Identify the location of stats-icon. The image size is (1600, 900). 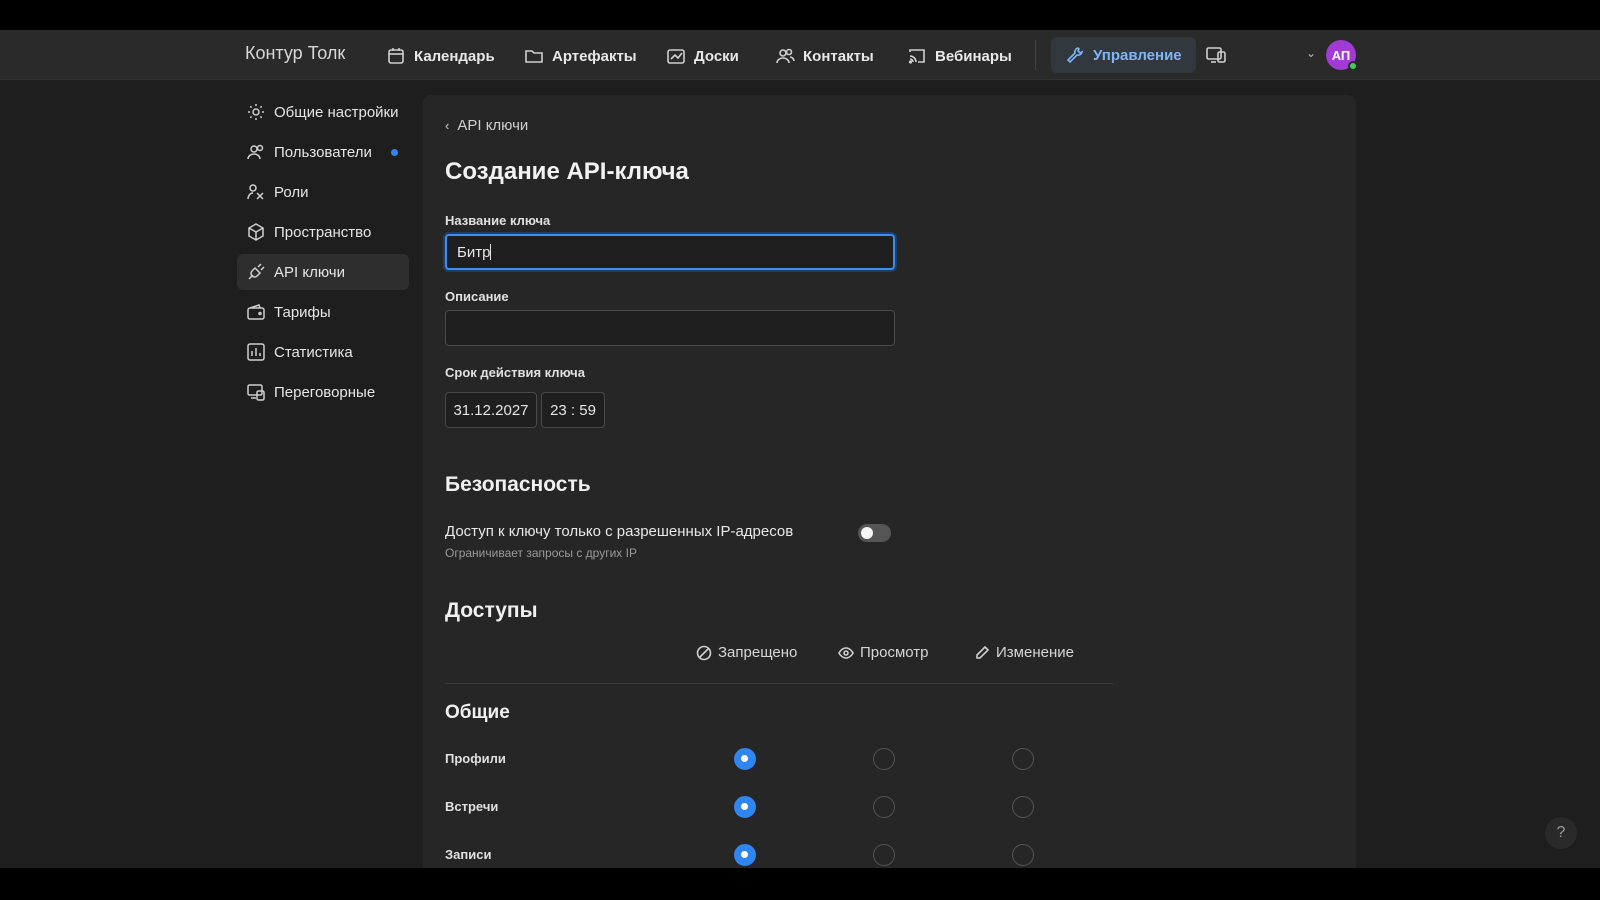
(256, 352).